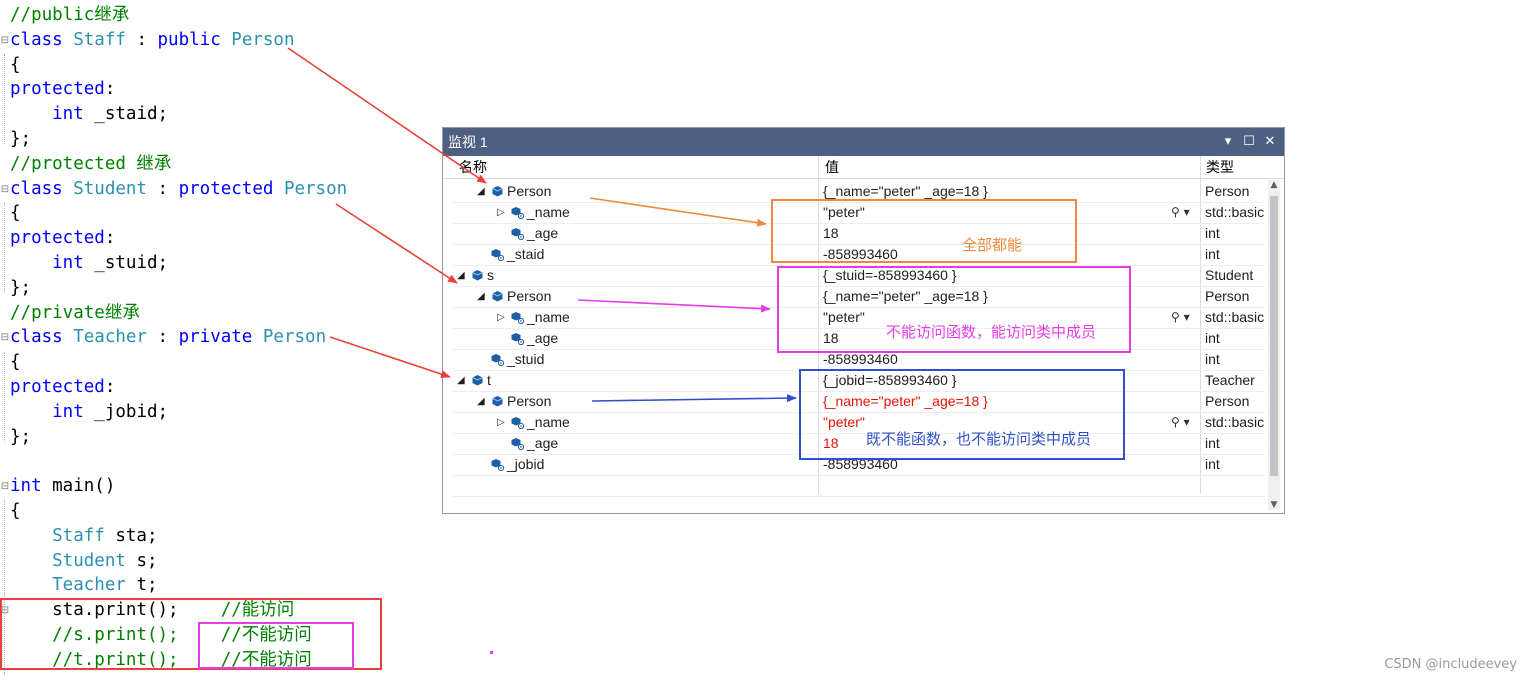  What do you see at coordinates (694, 398) in the screenshot?
I see `arrow-teacher-person` at bounding box center [694, 398].